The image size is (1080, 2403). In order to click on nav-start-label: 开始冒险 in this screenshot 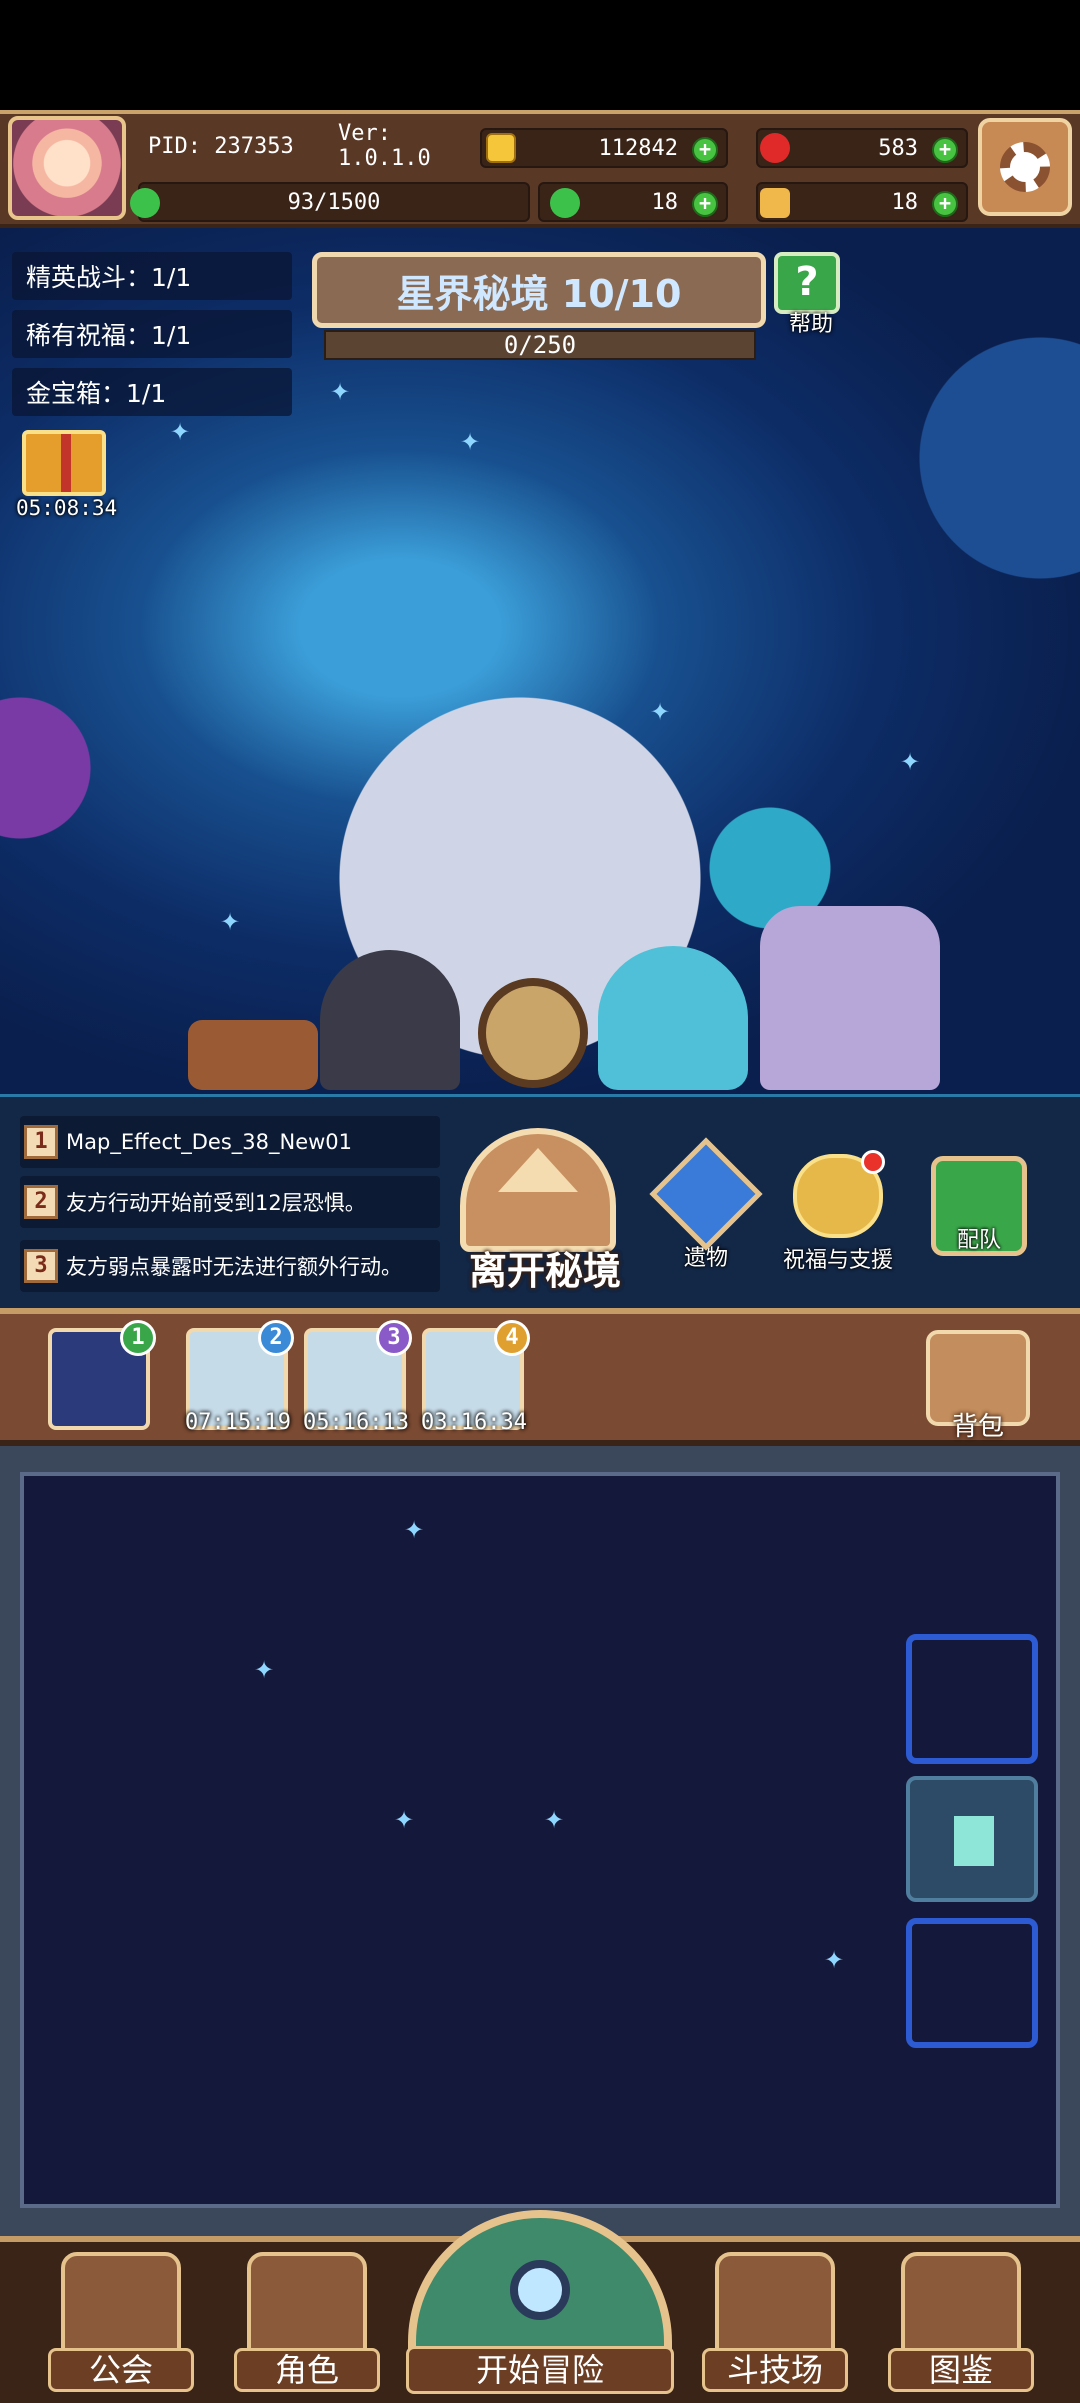, I will do `click(540, 2370)`.